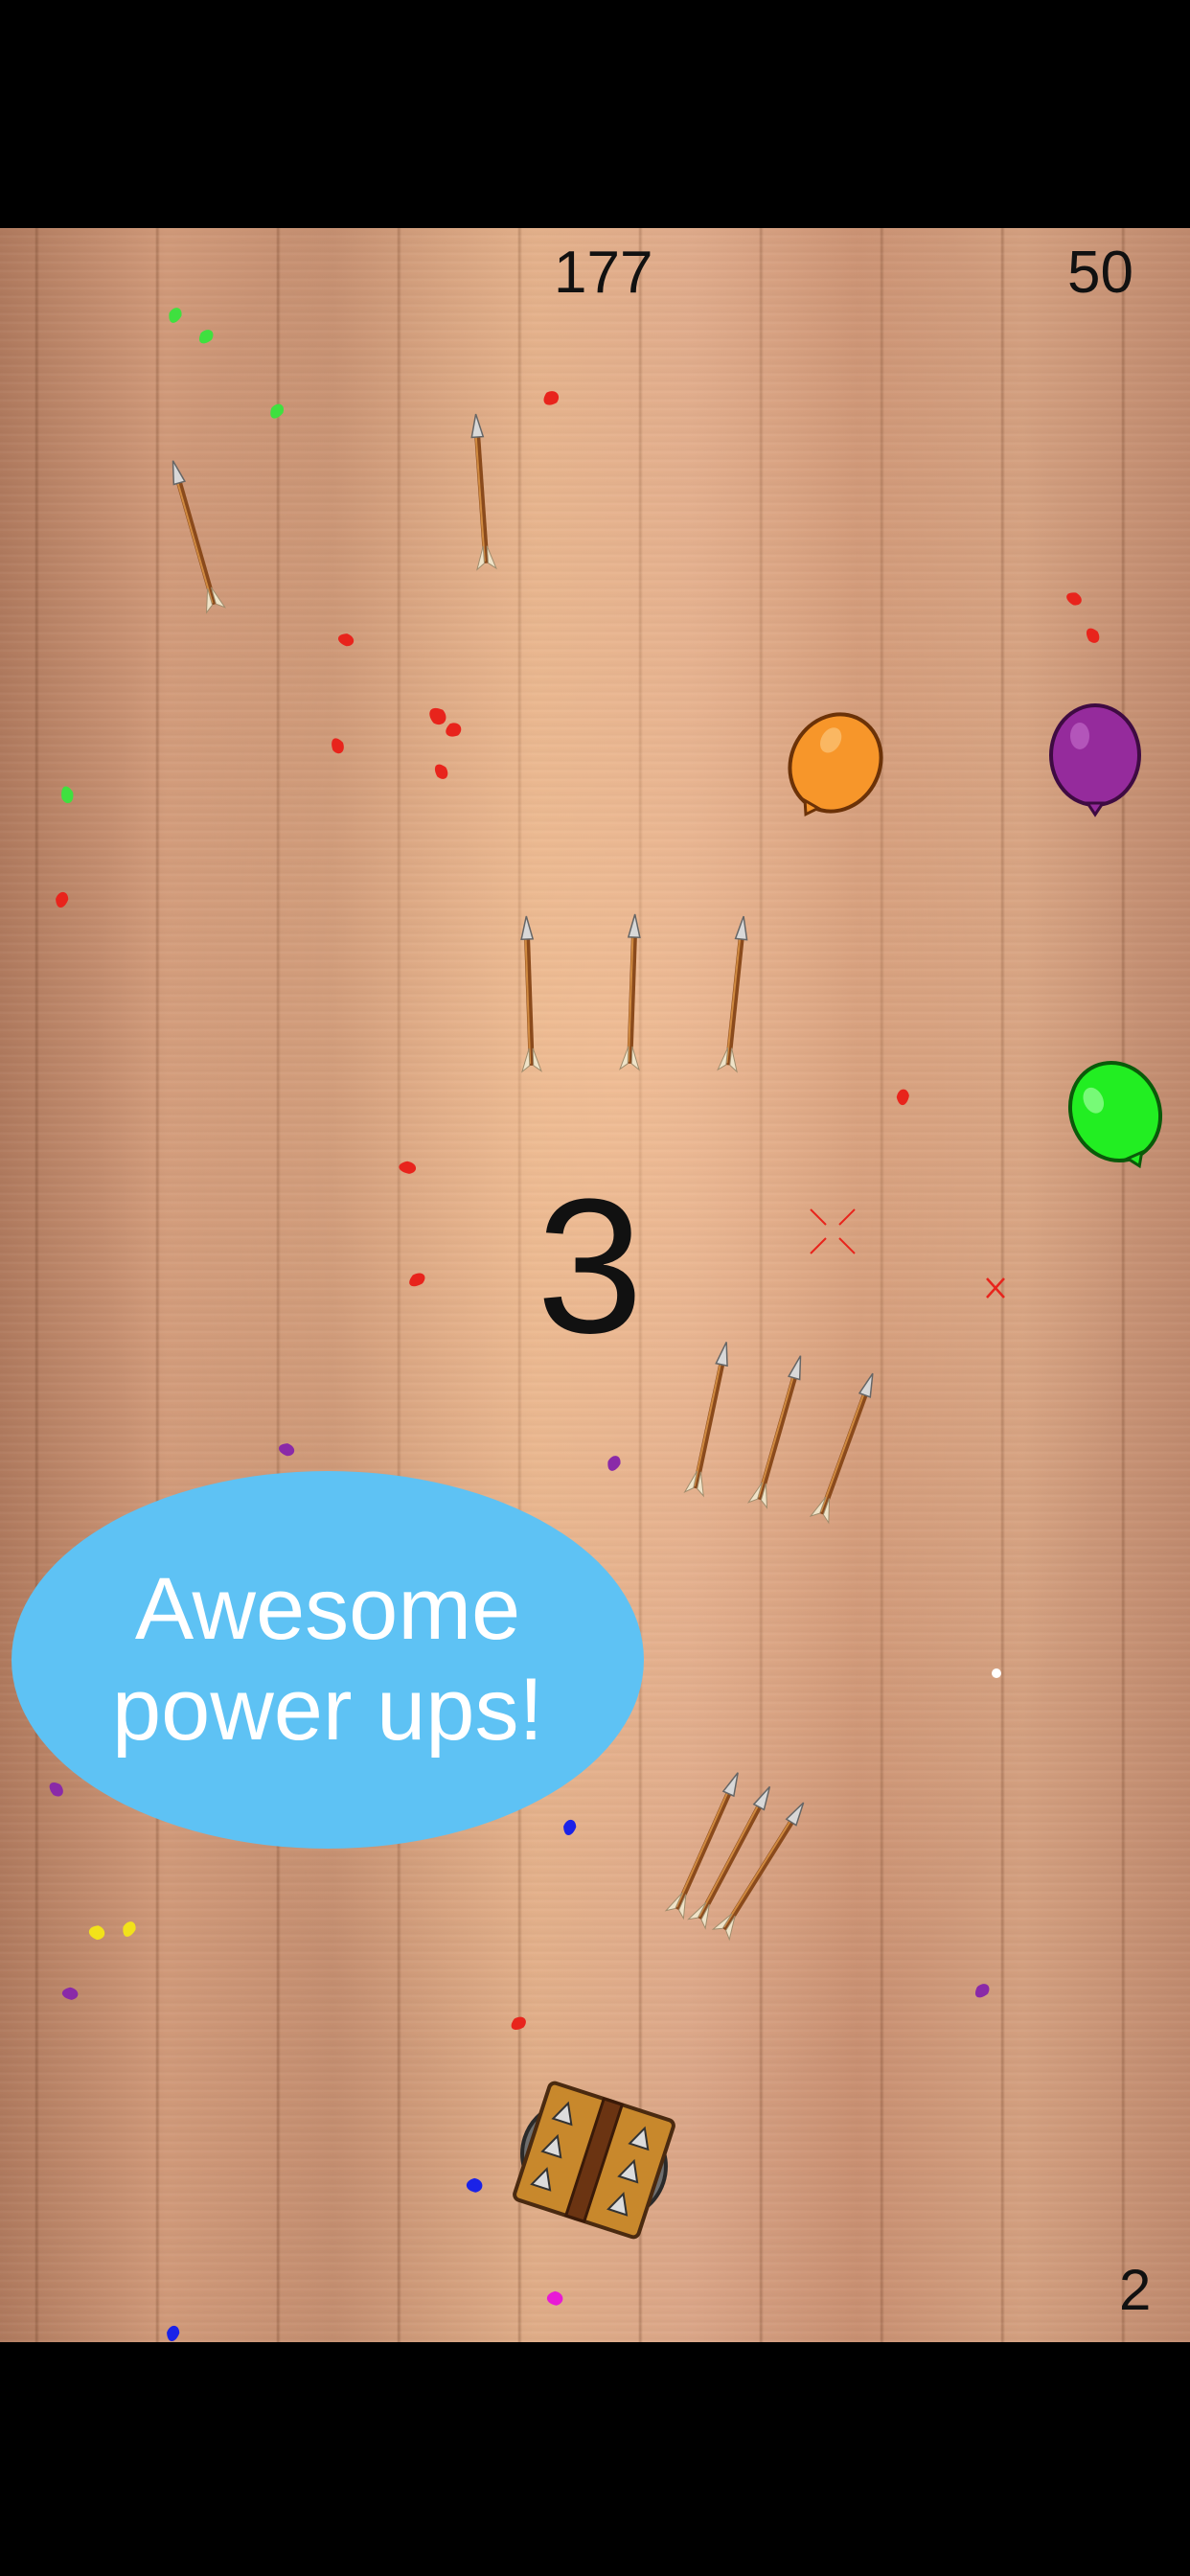 The image size is (1190, 2576). I want to click on promo-speech-bubble: Awesome power ups!, so click(327, 1660).